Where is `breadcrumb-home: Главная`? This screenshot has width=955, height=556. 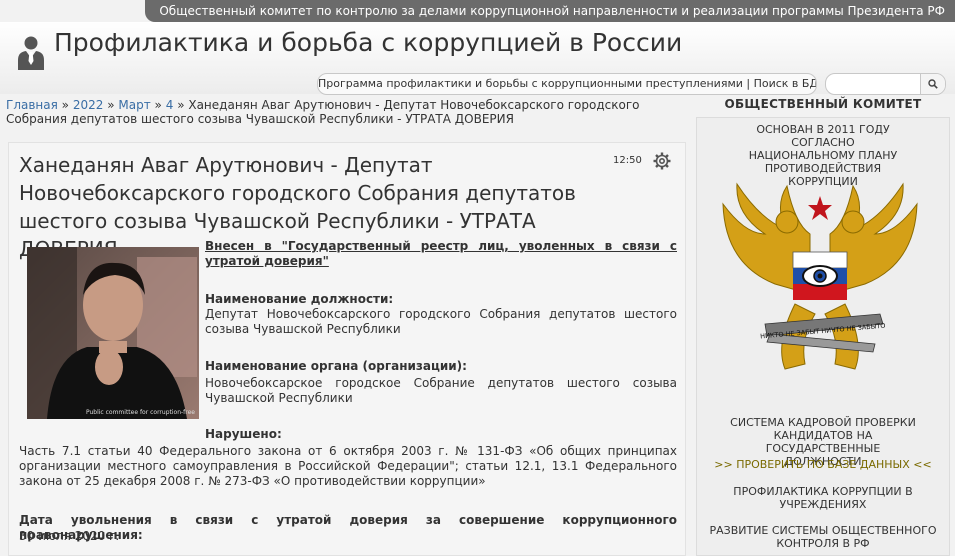
breadcrumb-home: Главная is located at coordinates (32, 105).